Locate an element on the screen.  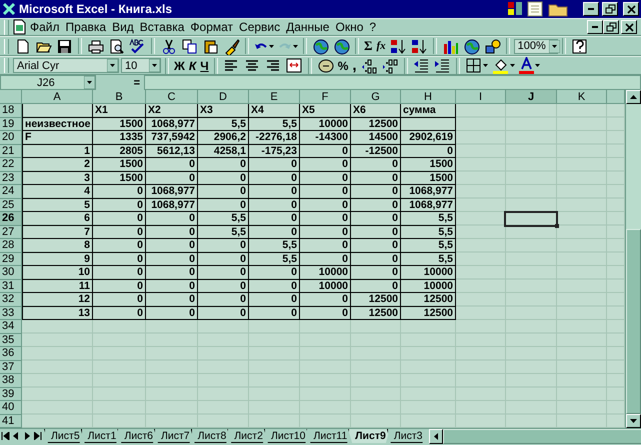
menu-item: Окно is located at coordinates (349, 27).